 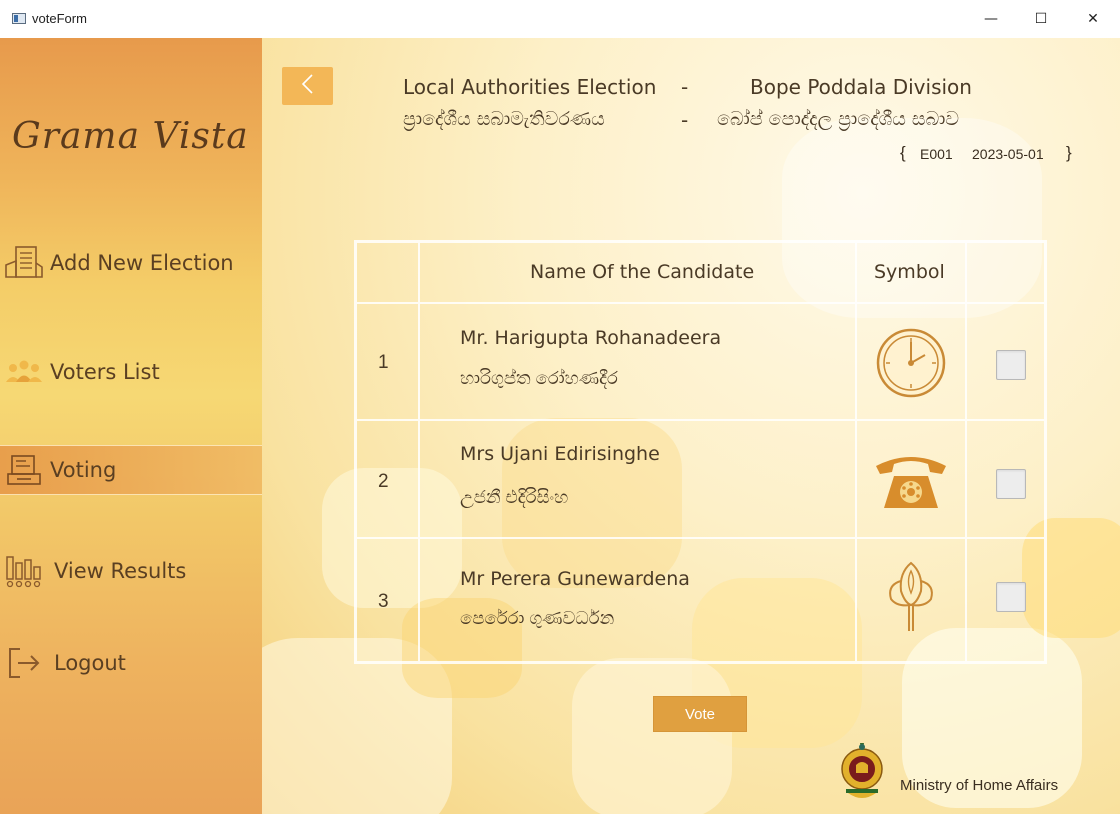 I want to click on back-button, so click(x=307, y=86).